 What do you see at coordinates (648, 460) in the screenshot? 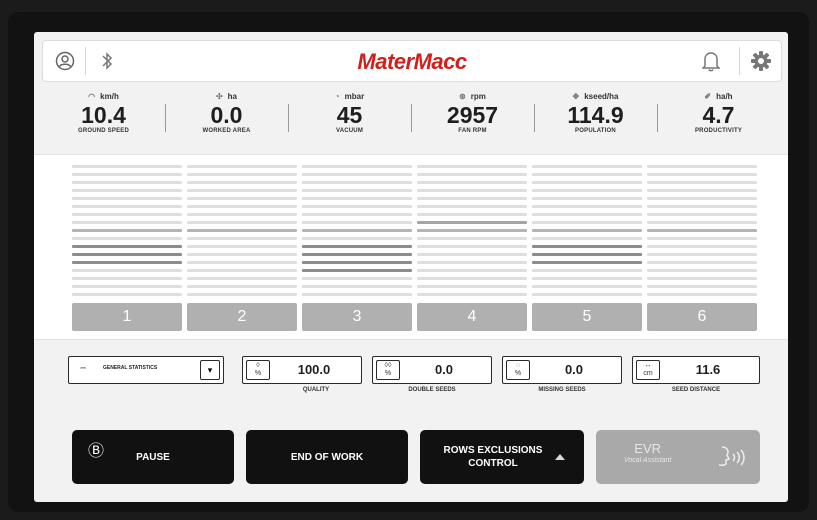
I see `evr-subtitle: Vocal Assistant` at bounding box center [648, 460].